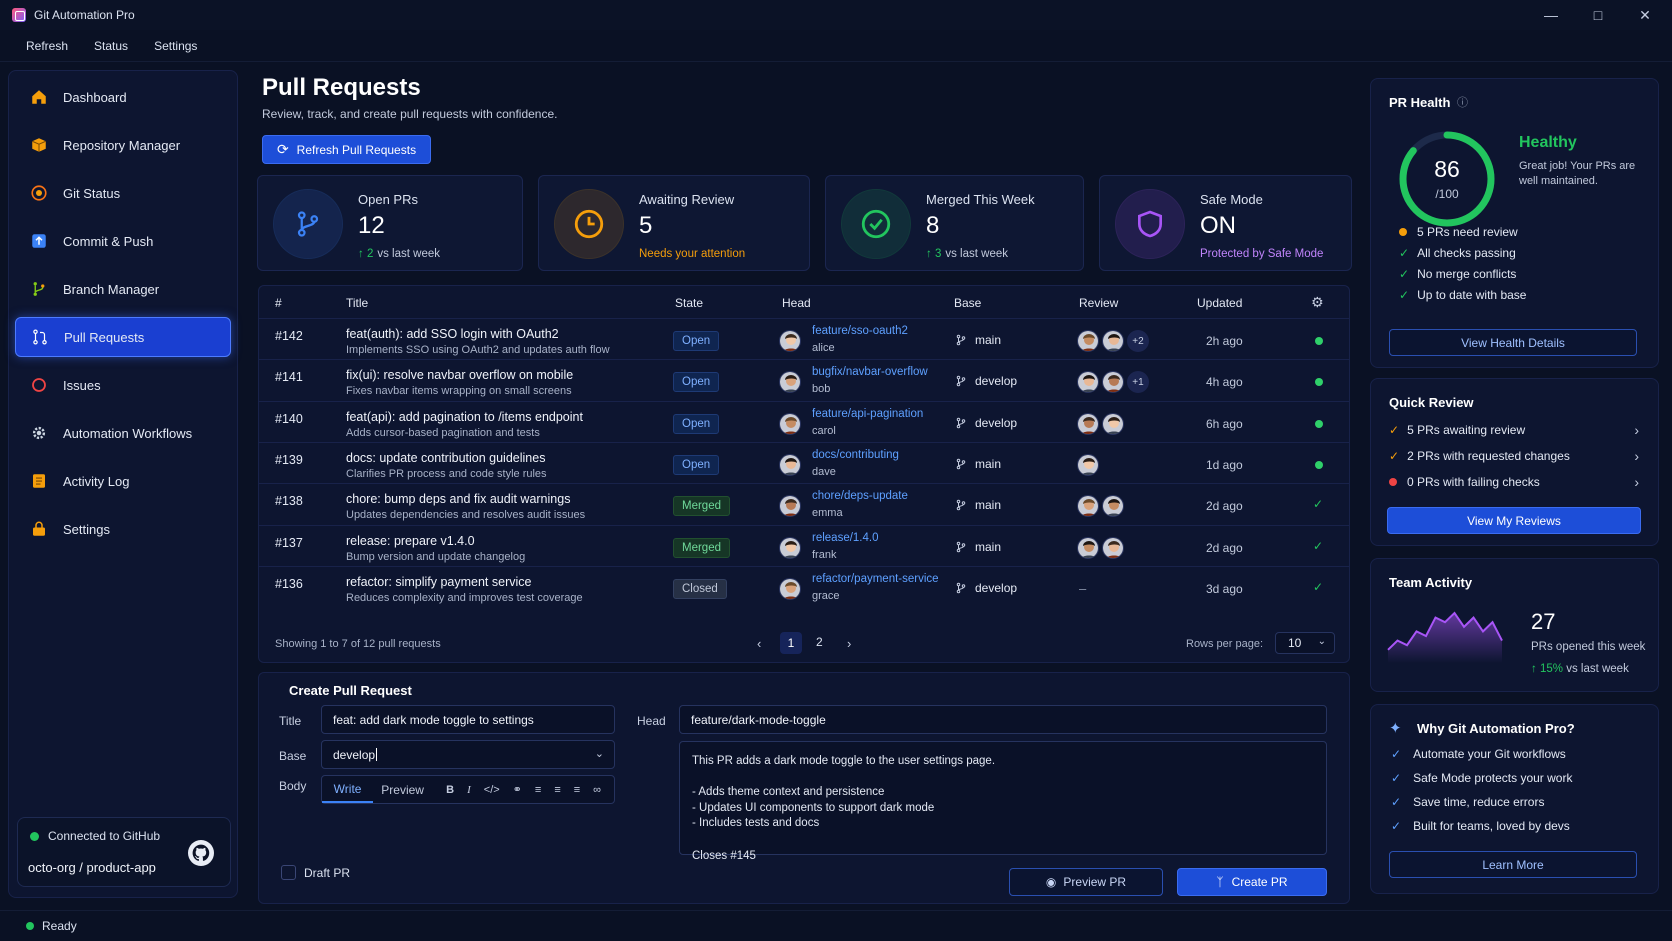 The width and height of the screenshot is (1672, 941). Describe the element at coordinates (123, 145) in the screenshot. I see `sidebar-item-repository-manager: Repository Manager` at that location.